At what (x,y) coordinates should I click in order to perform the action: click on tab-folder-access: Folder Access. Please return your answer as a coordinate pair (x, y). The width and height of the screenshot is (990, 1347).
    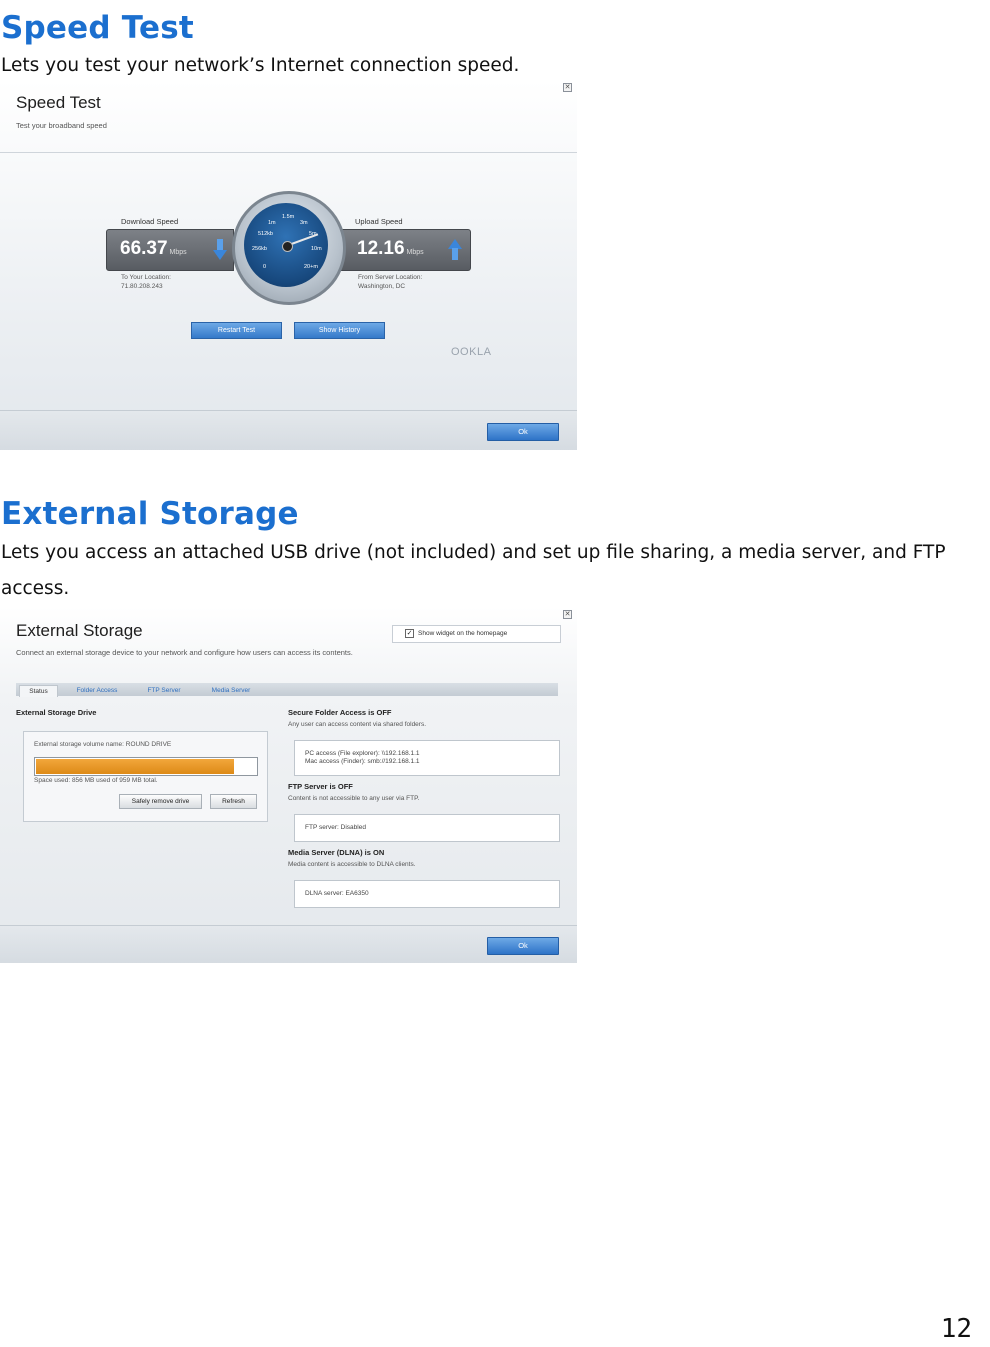
    Looking at the image, I should click on (97, 690).